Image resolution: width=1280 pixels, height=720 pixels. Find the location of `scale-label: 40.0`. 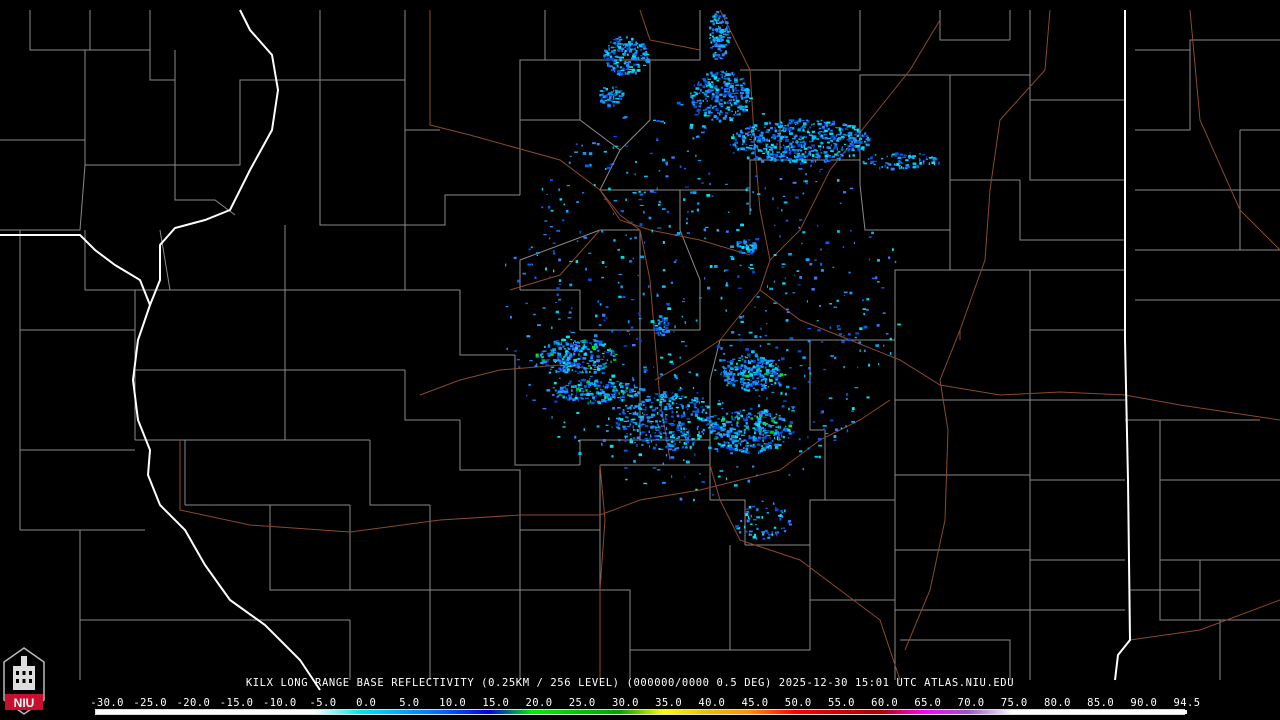

scale-label: 40.0 is located at coordinates (712, 703).